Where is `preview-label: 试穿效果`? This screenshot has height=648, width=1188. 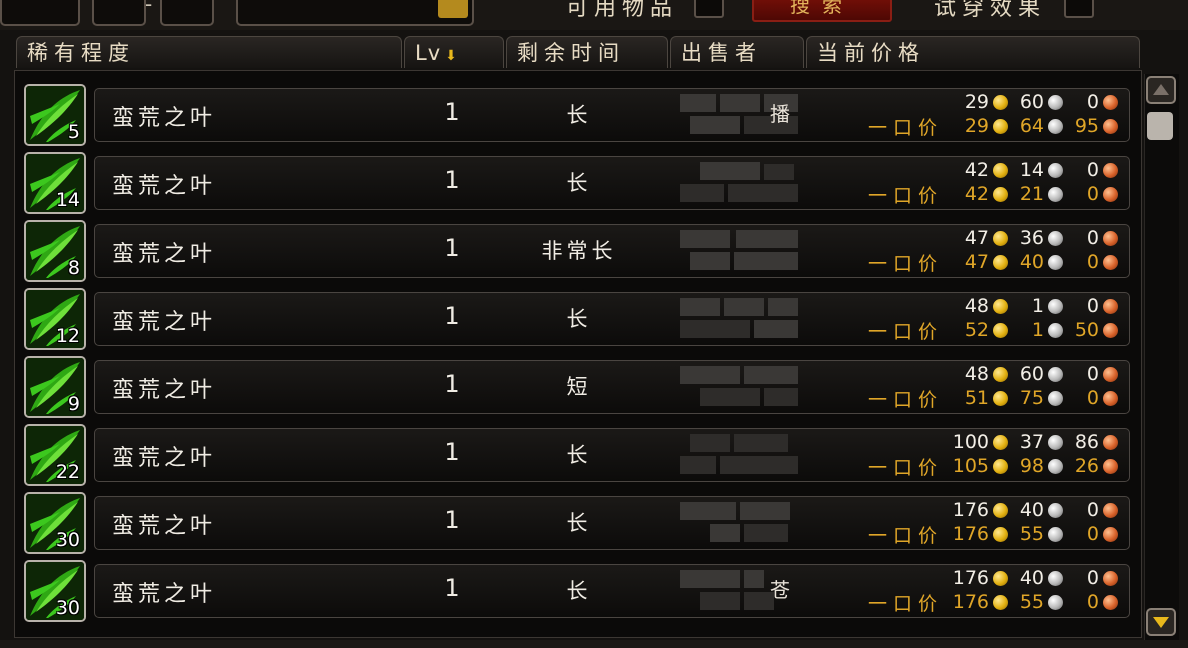 preview-label: 试穿效果 is located at coordinates (990, 10).